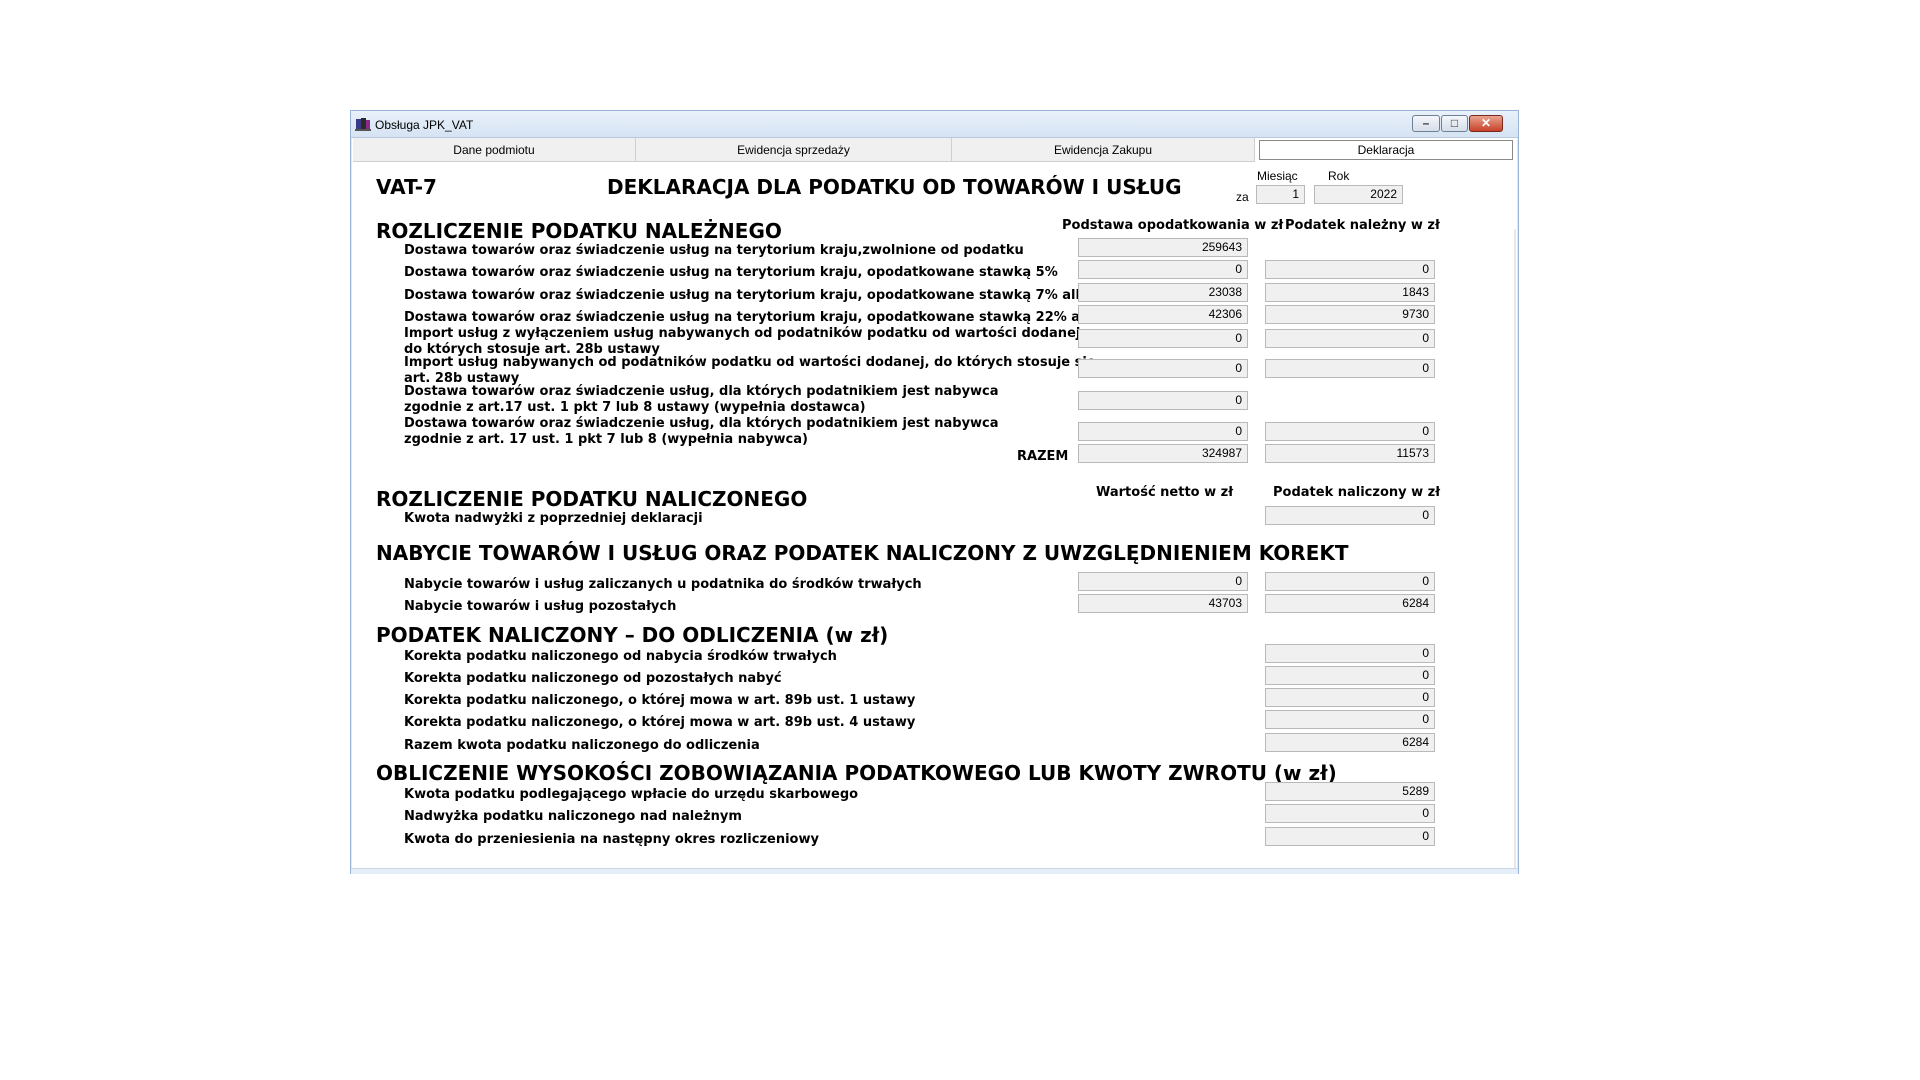 This screenshot has width=1920, height=1080. What do you see at coordinates (1173, 225) in the screenshot?
I see `col-base-header: Podstawa opodatkowania w zł` at bounding box center [1173, 225].